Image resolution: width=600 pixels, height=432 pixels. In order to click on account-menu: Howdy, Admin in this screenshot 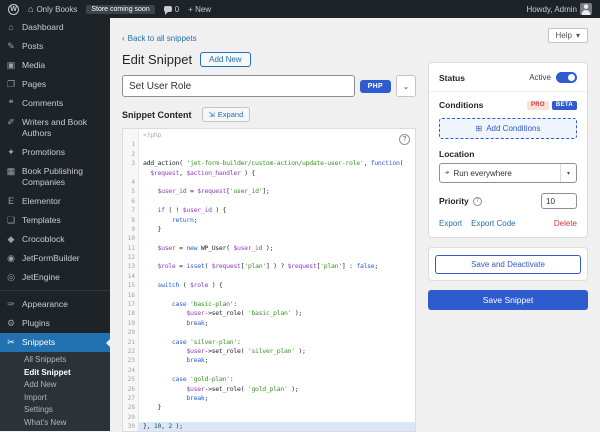, I will do `click(559, 9)`.